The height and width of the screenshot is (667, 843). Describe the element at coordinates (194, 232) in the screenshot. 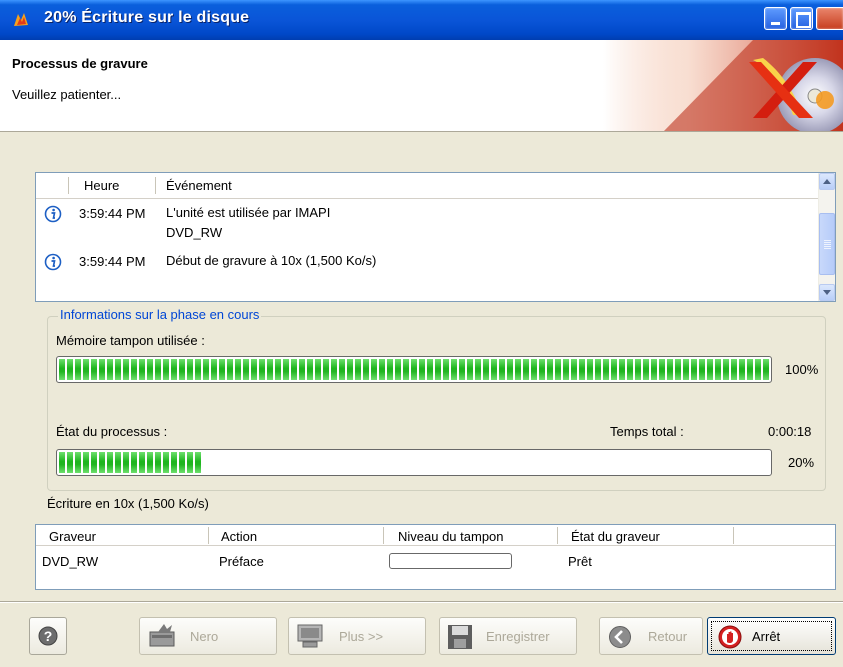

I see `event-text-line: DVD_RW` at that location.